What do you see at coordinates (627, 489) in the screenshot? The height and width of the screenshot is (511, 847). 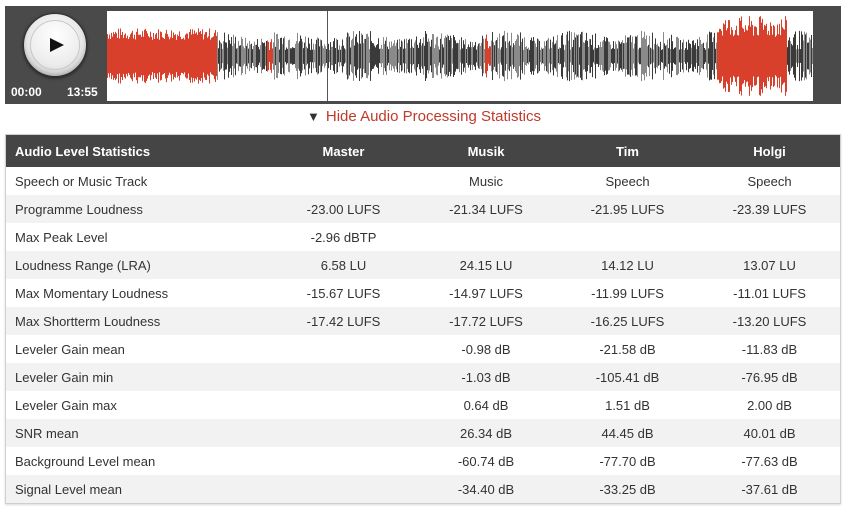 I see `cell-tim: -33.25 dB` at bounding box center [627, 489].